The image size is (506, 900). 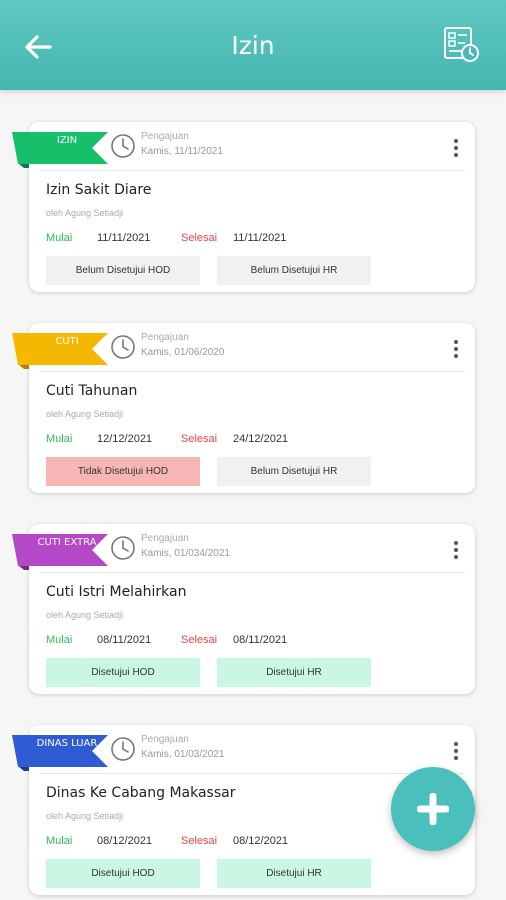 What do you see at coordinates (67, 140) in the screenshot?
I see `tag-label: IZIN` at bounding box center [67, 140].